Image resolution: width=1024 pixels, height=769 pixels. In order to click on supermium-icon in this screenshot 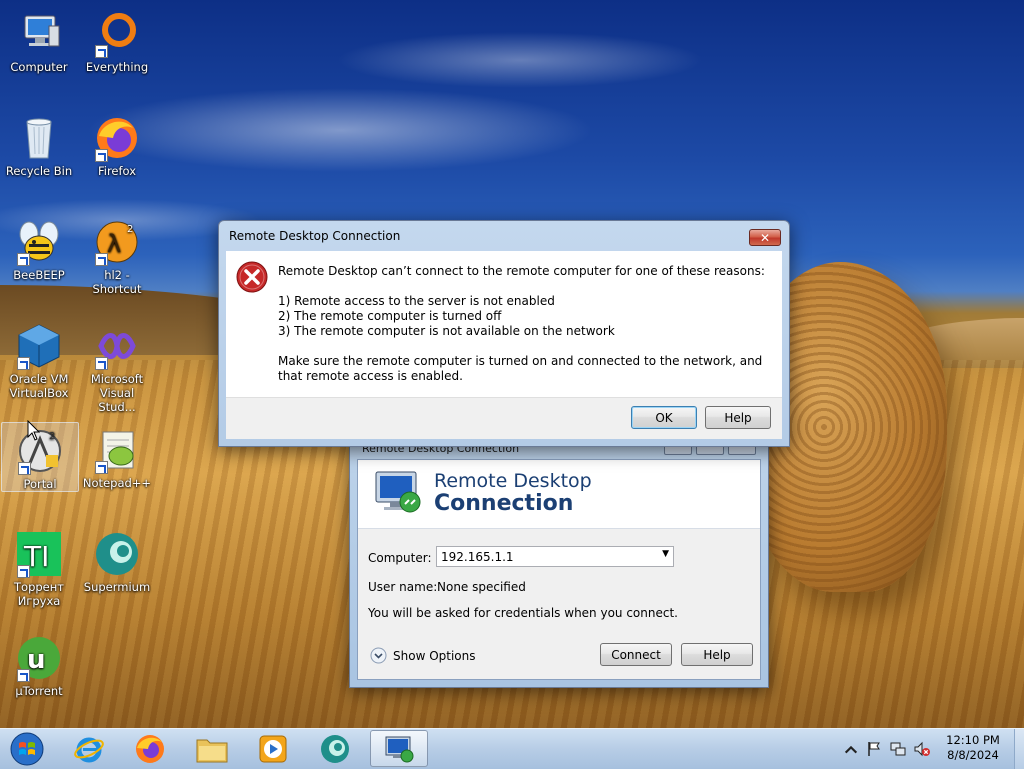, I will do `click(117, 554)`.